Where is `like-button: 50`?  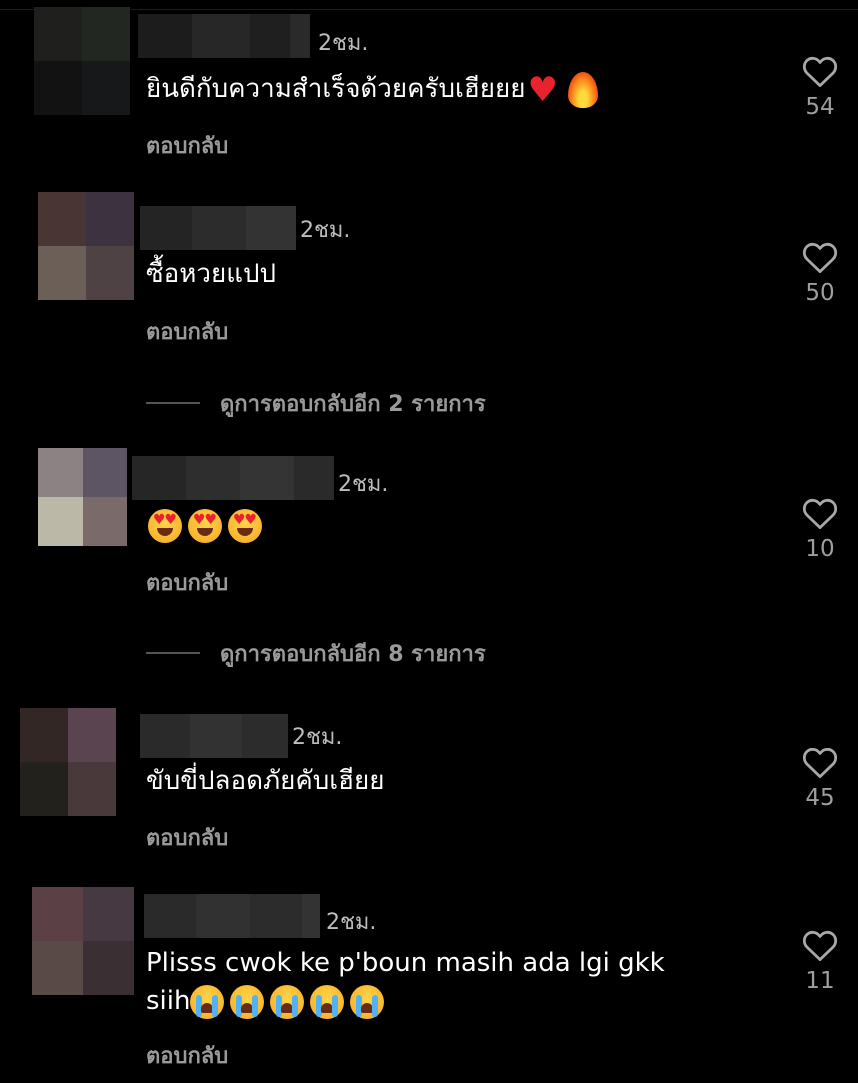
like-button: 50 is located at coordinates (820, 273).